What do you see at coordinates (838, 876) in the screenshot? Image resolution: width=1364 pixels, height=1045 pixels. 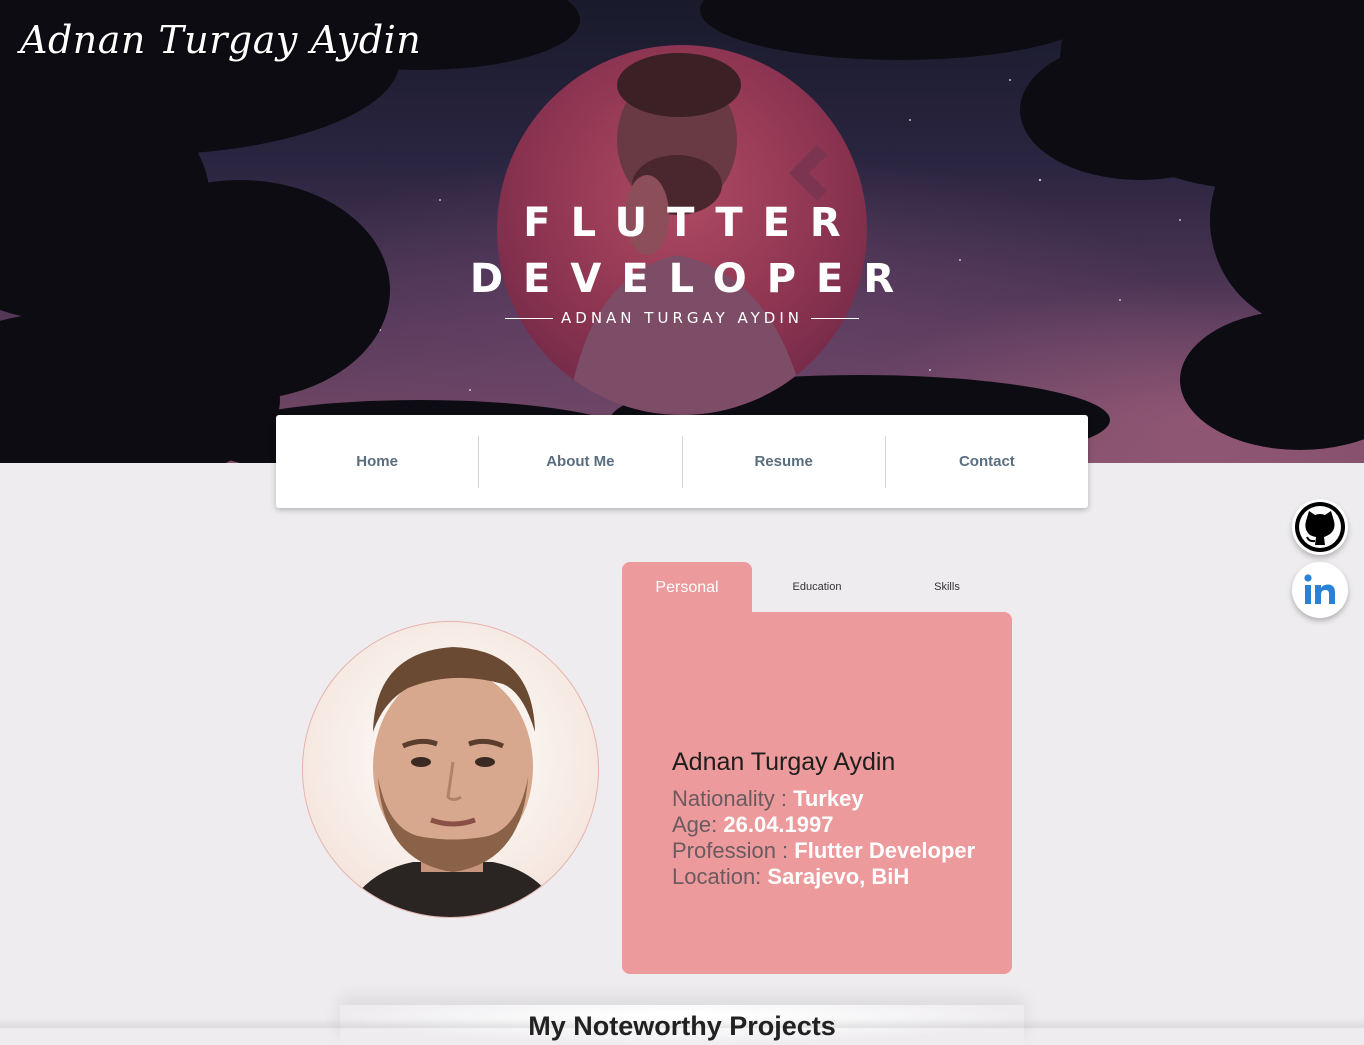 I see `field-value: Sarajevo, BiH` at bounding box center [838, 876].